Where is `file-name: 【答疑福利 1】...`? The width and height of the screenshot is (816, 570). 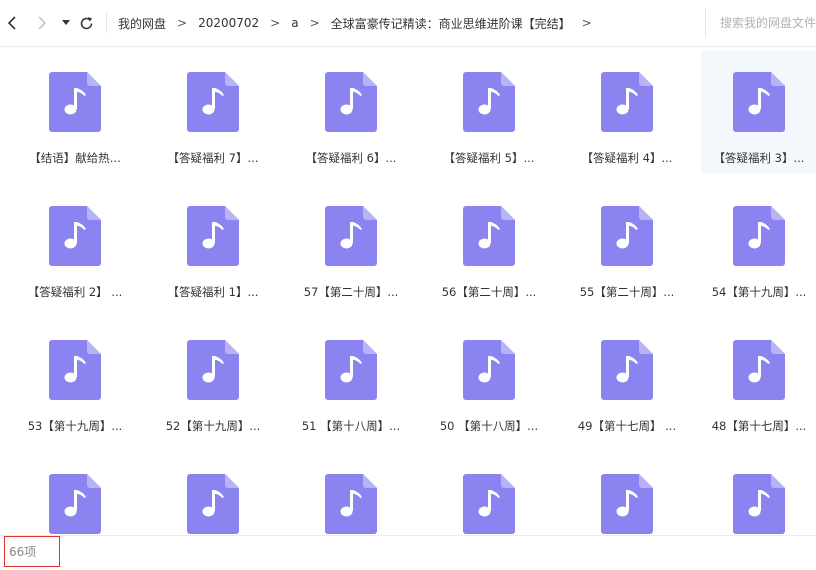 file-name: 【答疑福利 1】... is located at coordinates (213, 292).